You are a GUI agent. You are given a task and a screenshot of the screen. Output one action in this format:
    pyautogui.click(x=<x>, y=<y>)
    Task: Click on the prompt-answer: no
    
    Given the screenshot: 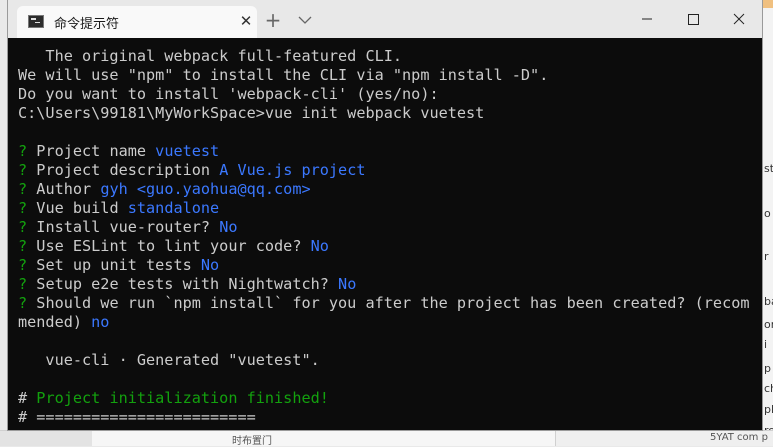 What is the action you would take?
    pyautogui.click(x=100, y=322)
    